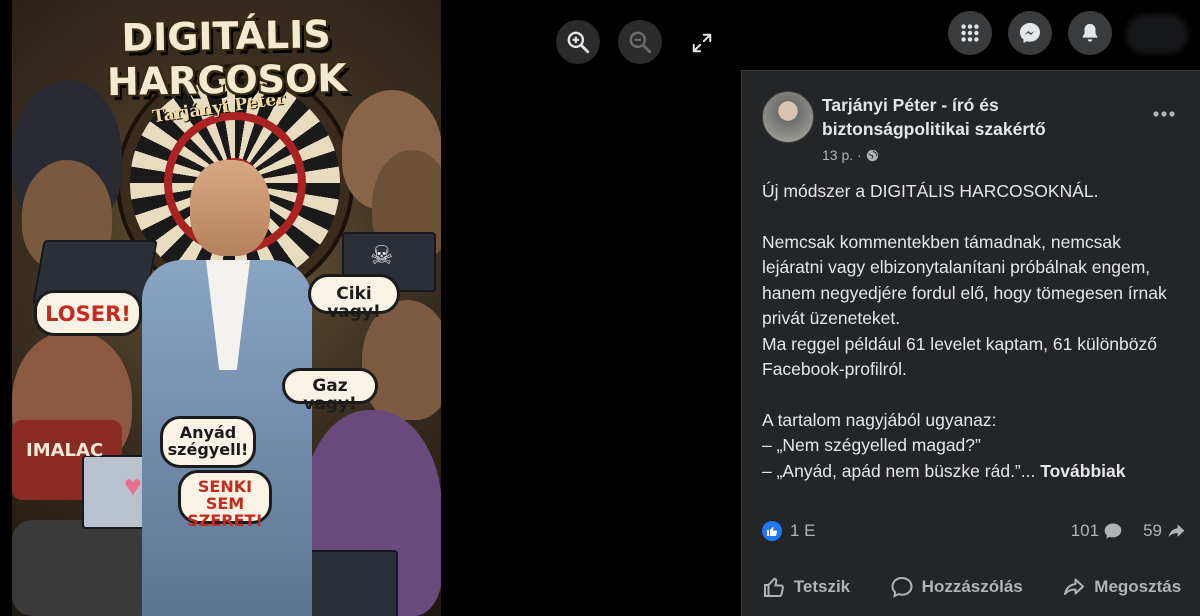  I want to click on reaction-count: 1 E, so click(803, 531).